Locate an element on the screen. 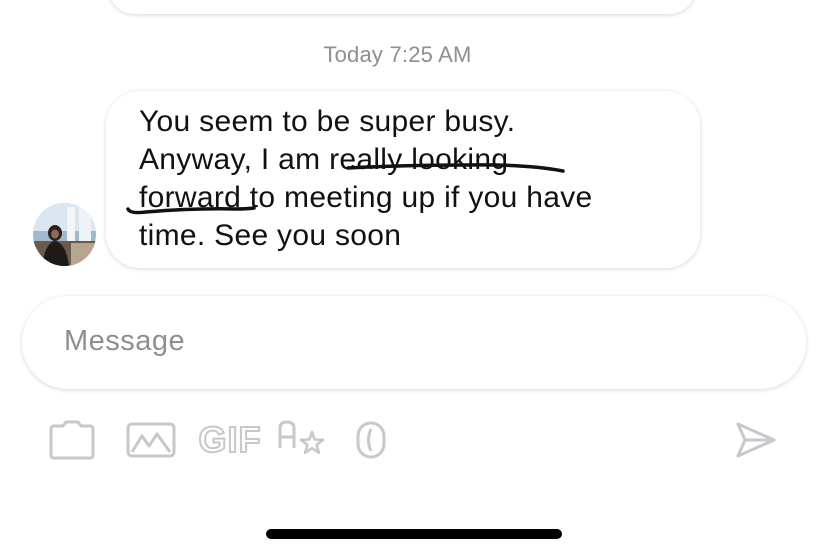  message-timestamp: Today 7:25 AM is located at coordinates (397, 54).